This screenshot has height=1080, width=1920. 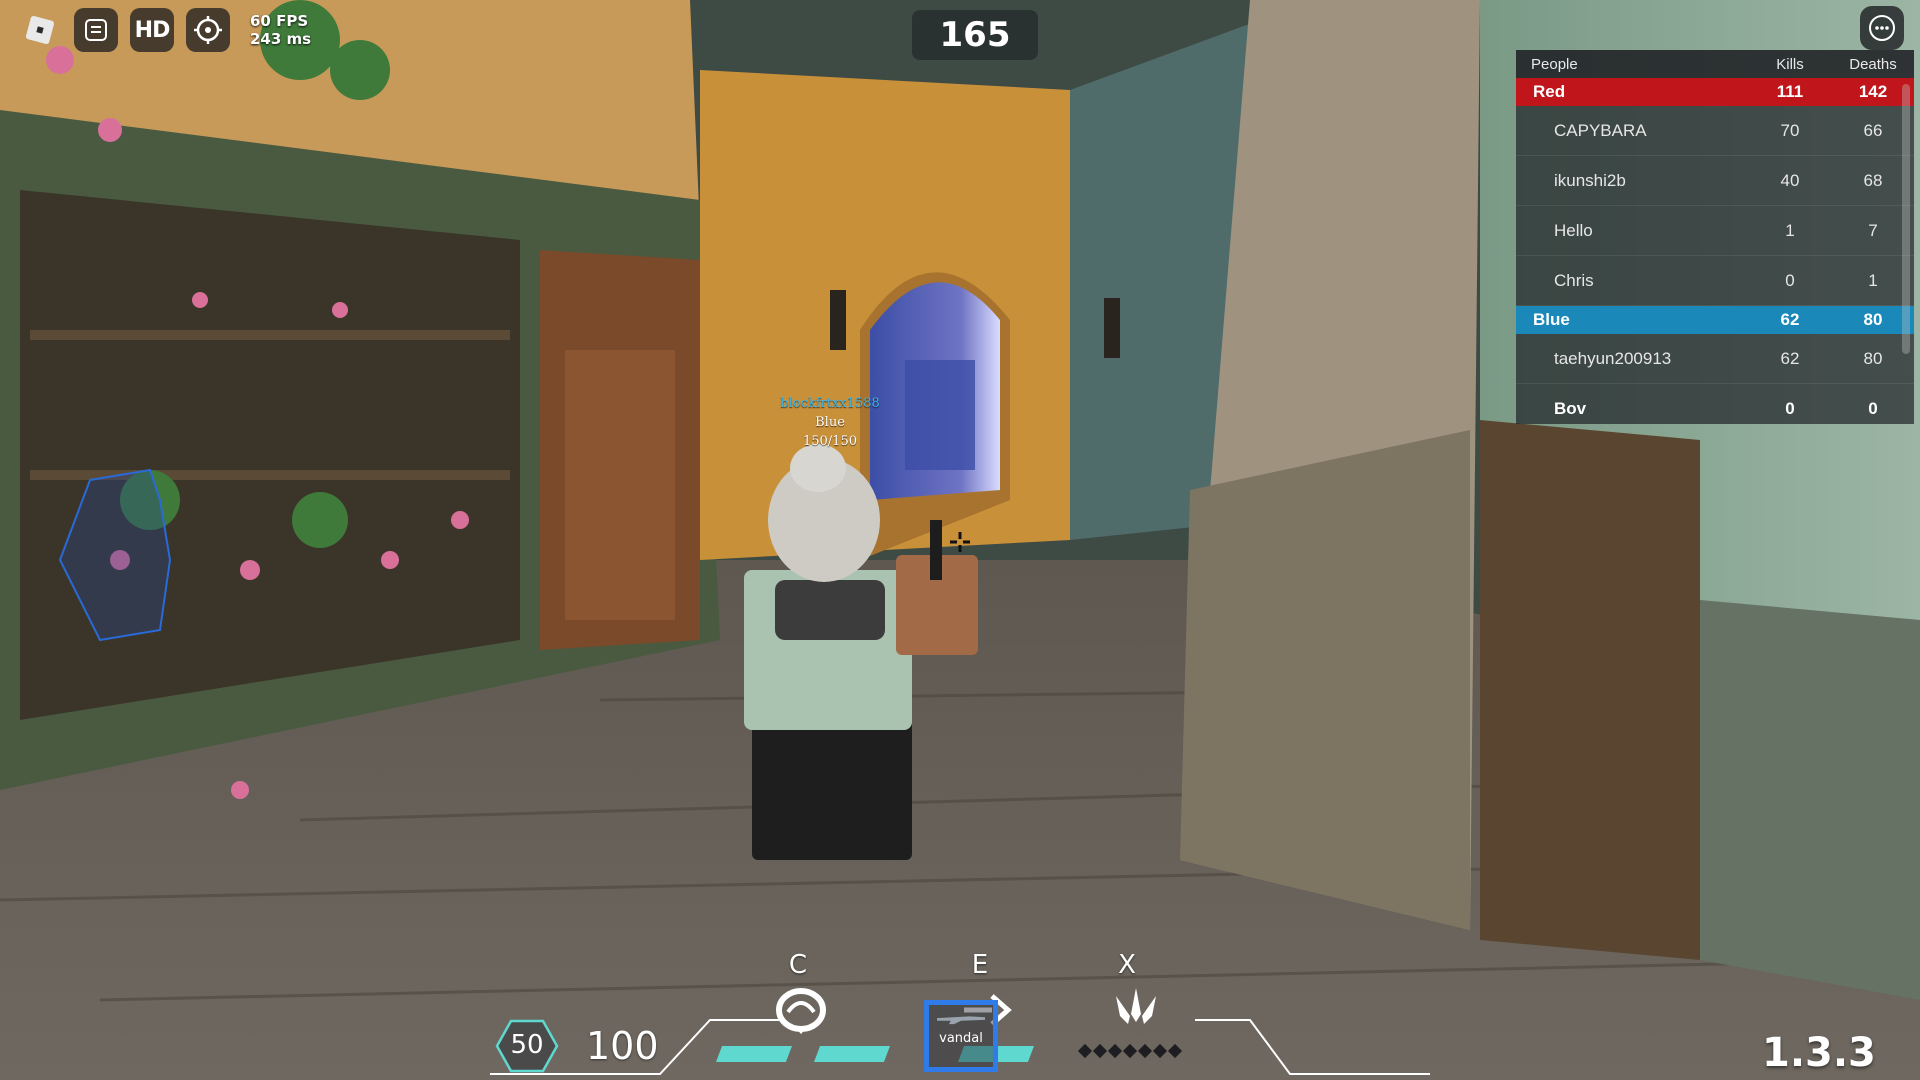 What do you see at coordinates (1790, 64) in the screenshot?
I see `header-kills: Kills` at bounding box center [1790, 64].